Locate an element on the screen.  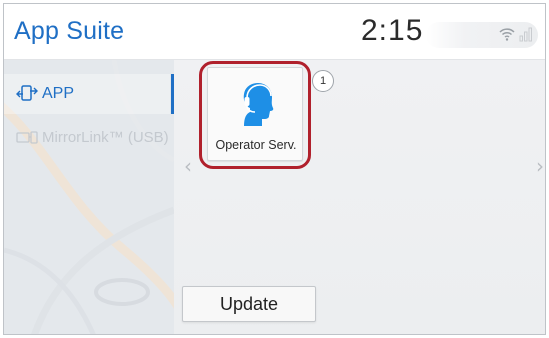
clock: 2:15 is located at coordinates (392, 30).